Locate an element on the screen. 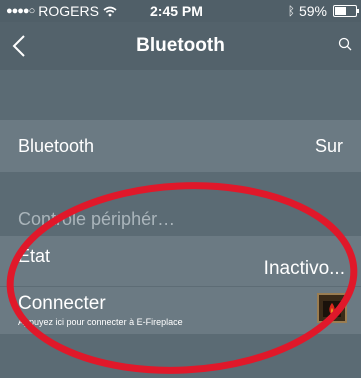 The height and width of the screenshot is (378, 361). bluetooth-label: Bluetooth is located at coordinates (56, 146).